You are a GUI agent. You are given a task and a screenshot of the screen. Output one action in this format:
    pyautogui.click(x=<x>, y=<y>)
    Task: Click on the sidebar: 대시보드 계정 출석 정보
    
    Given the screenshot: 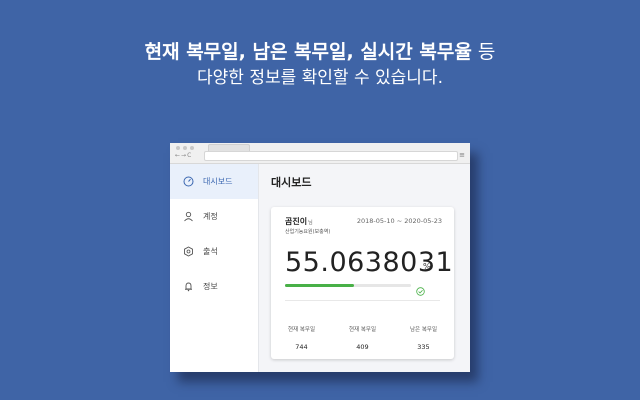 What is the action you would take?
    pyautogui.click(x=214, y=268)
    